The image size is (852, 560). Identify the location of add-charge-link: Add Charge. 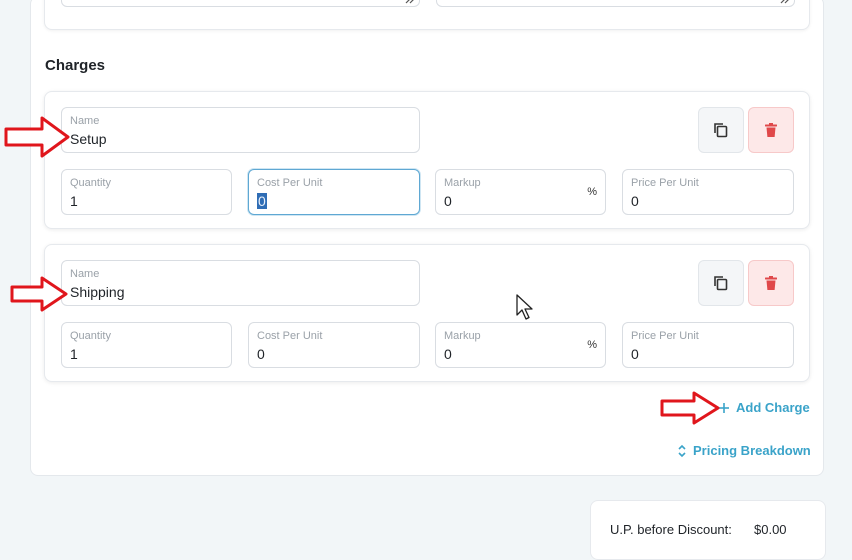
(764, 407).